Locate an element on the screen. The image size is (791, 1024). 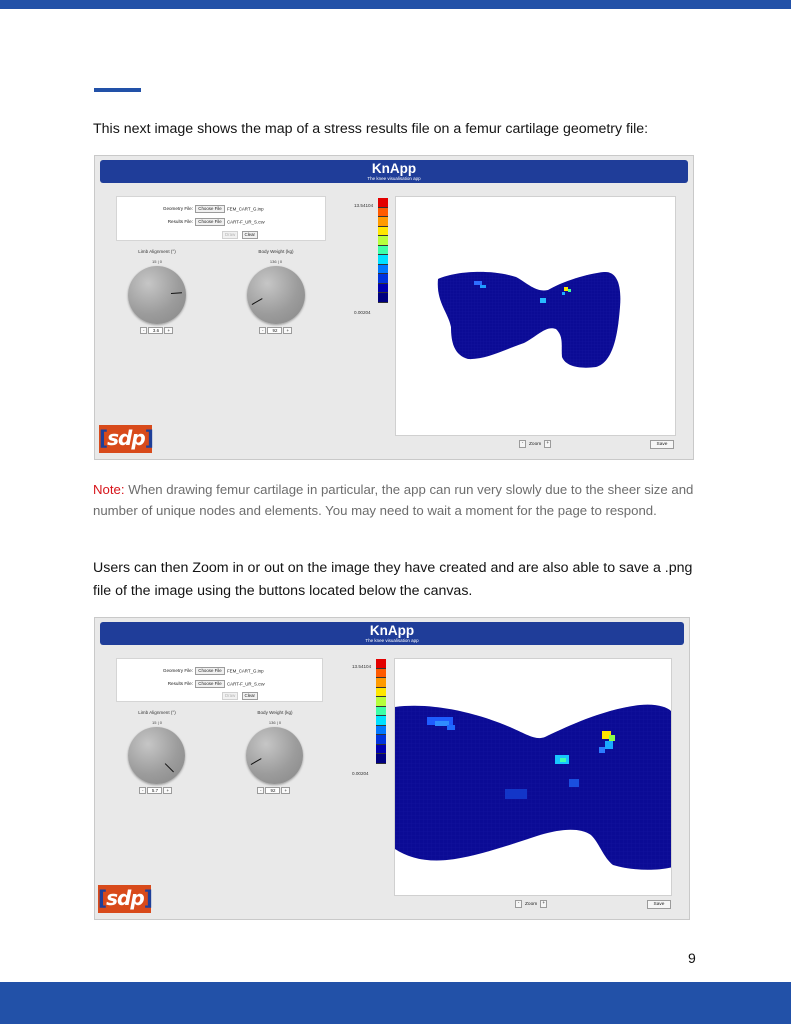
geometry-file-name: FEM_CART_G.inp is located at coordinates (245, 671).